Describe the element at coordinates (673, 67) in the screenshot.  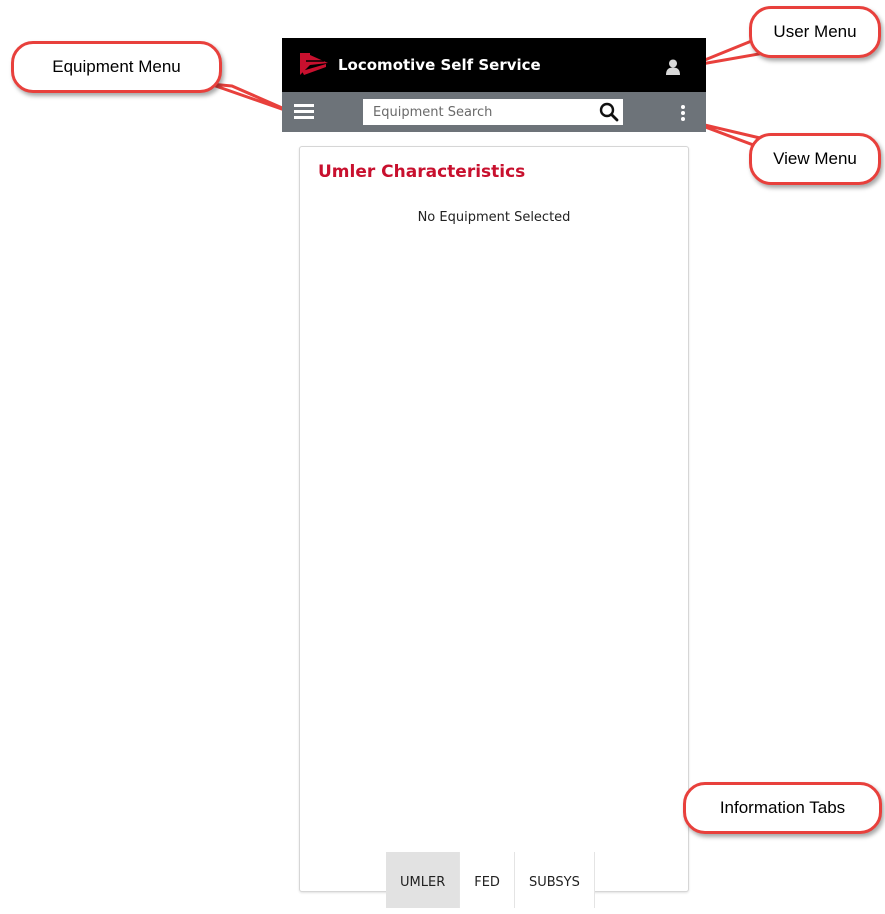
I see `user-icon` at that location.